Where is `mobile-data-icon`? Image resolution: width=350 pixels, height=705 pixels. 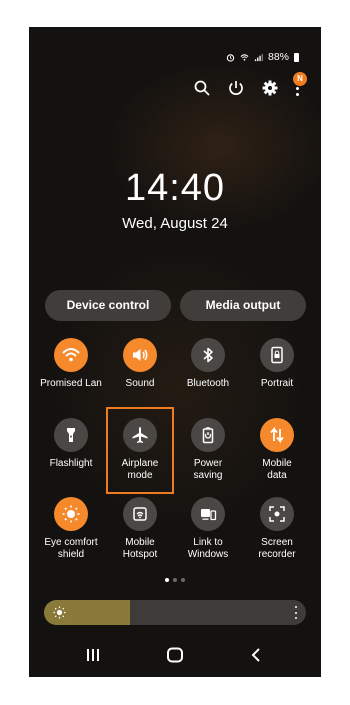 mobile-data-icon is located at coordinates (277, 435).